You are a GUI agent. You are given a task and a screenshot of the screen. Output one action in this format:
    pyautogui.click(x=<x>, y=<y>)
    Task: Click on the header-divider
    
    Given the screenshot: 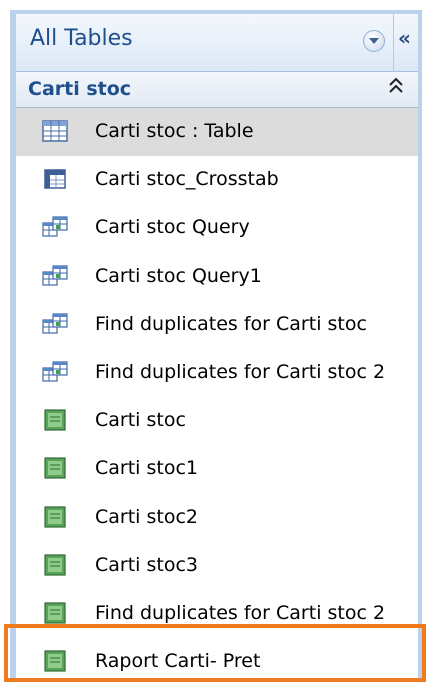 What is the action you would take?
    pyautogui.click(x=393, y=43)
    